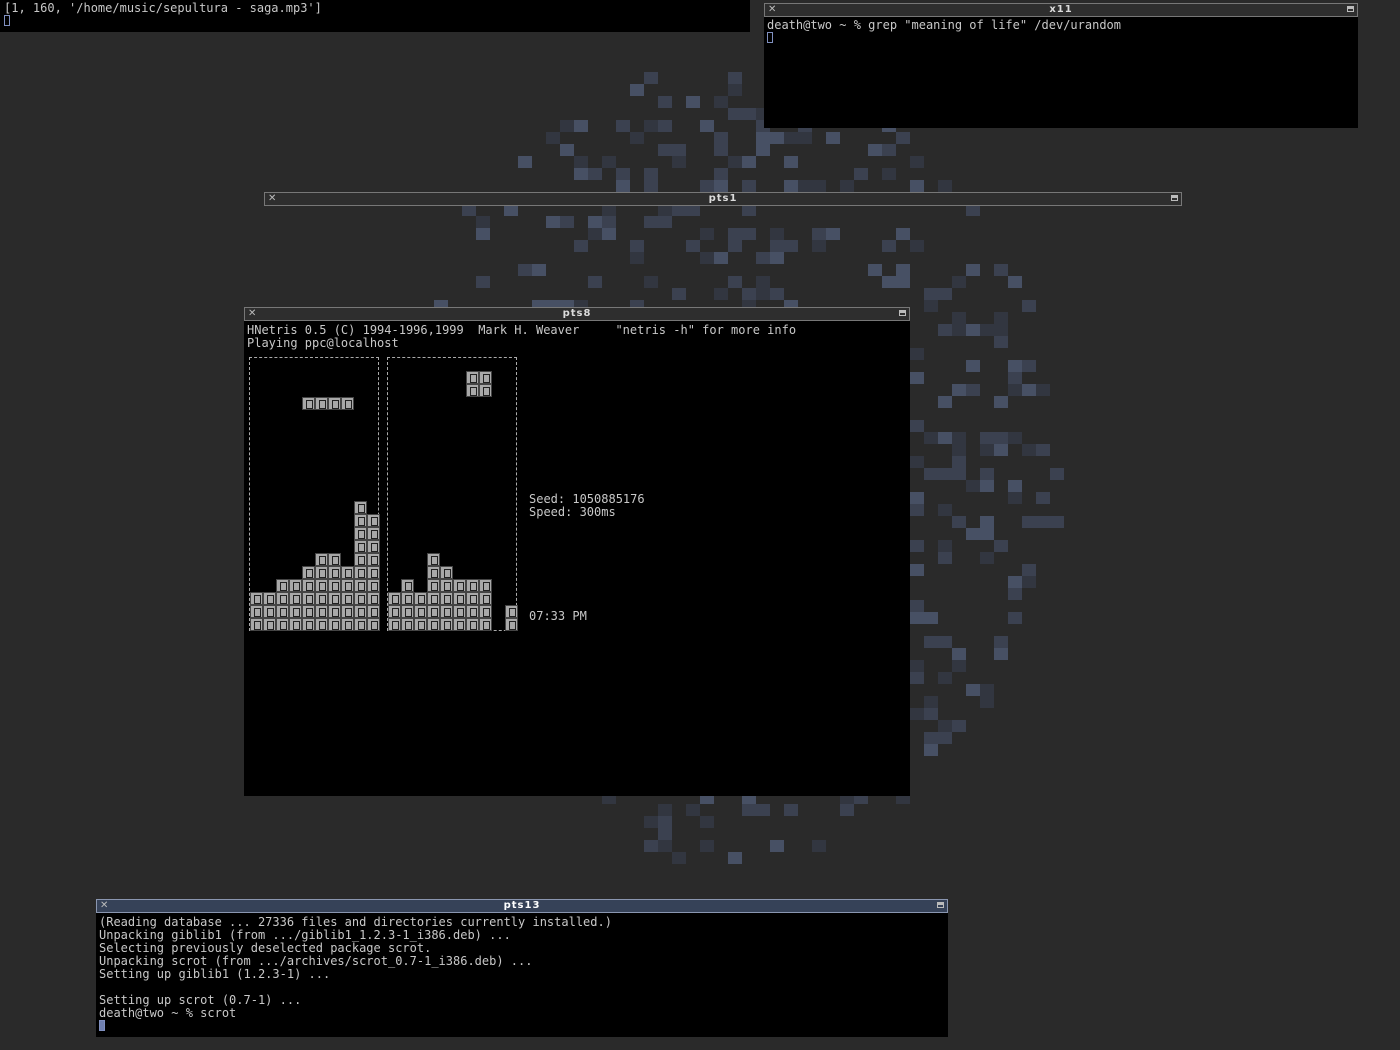 This screenshot has height=1050, width=1400. I want to click on window-title: pts1, so click(723, 198).